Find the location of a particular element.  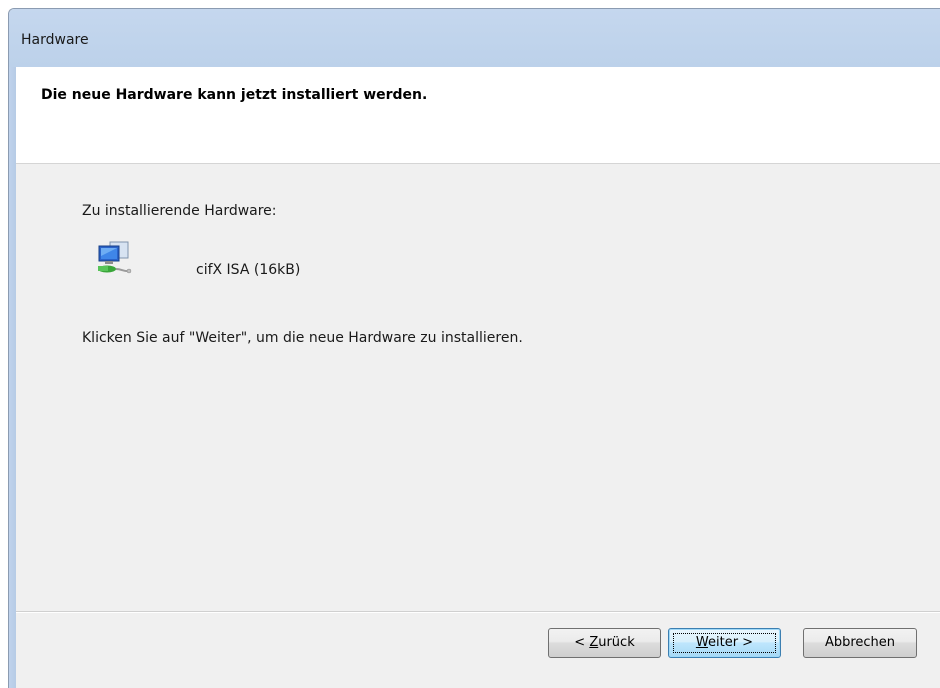

focus-rectangle is located at coordinates (724, 643).